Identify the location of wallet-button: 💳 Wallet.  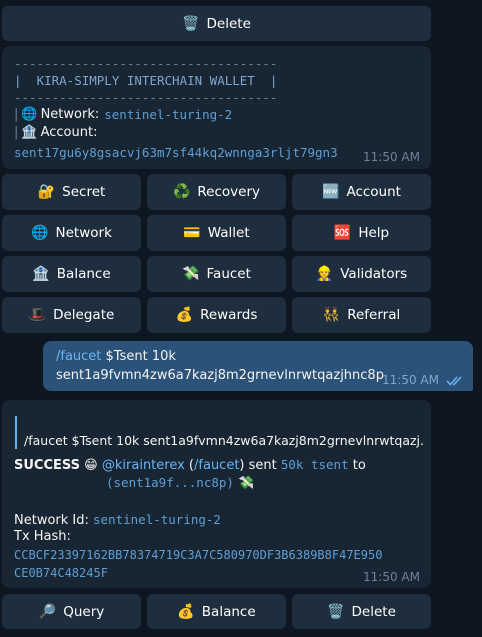
(216, 233).